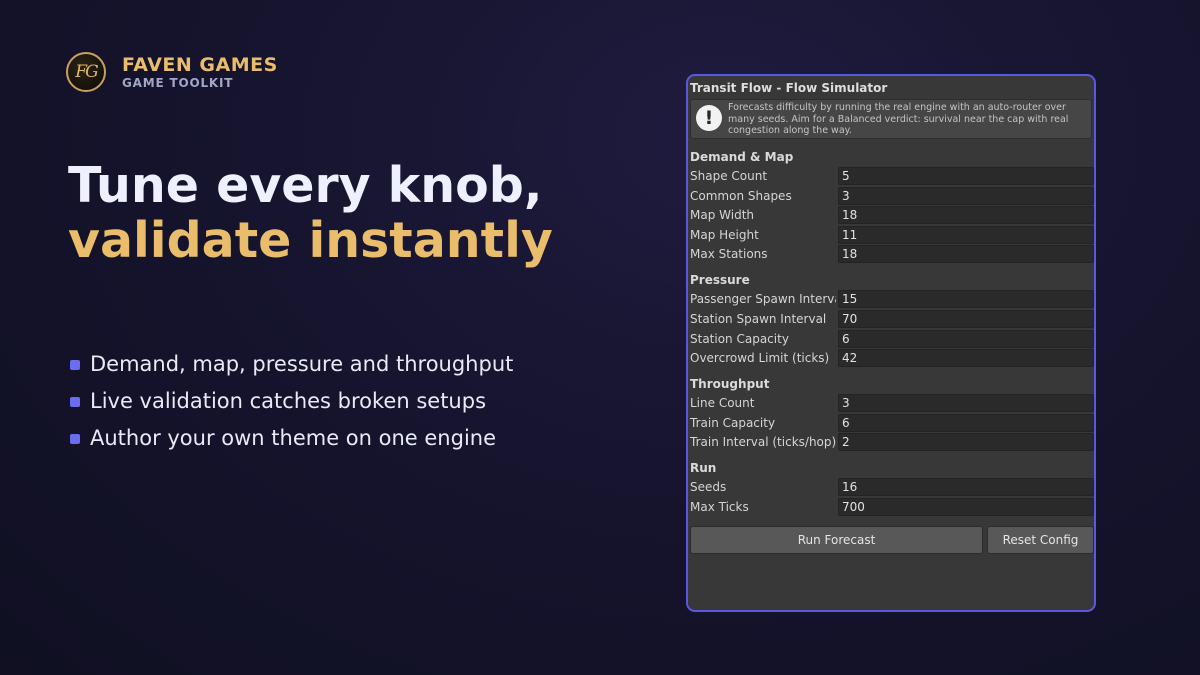 The width and height of the screenshot is (1200, 675). What do you see at coordinates (966, 196) in the screenshot?
I see `common-shapes-input: 3` at bounding box center [966, 196].